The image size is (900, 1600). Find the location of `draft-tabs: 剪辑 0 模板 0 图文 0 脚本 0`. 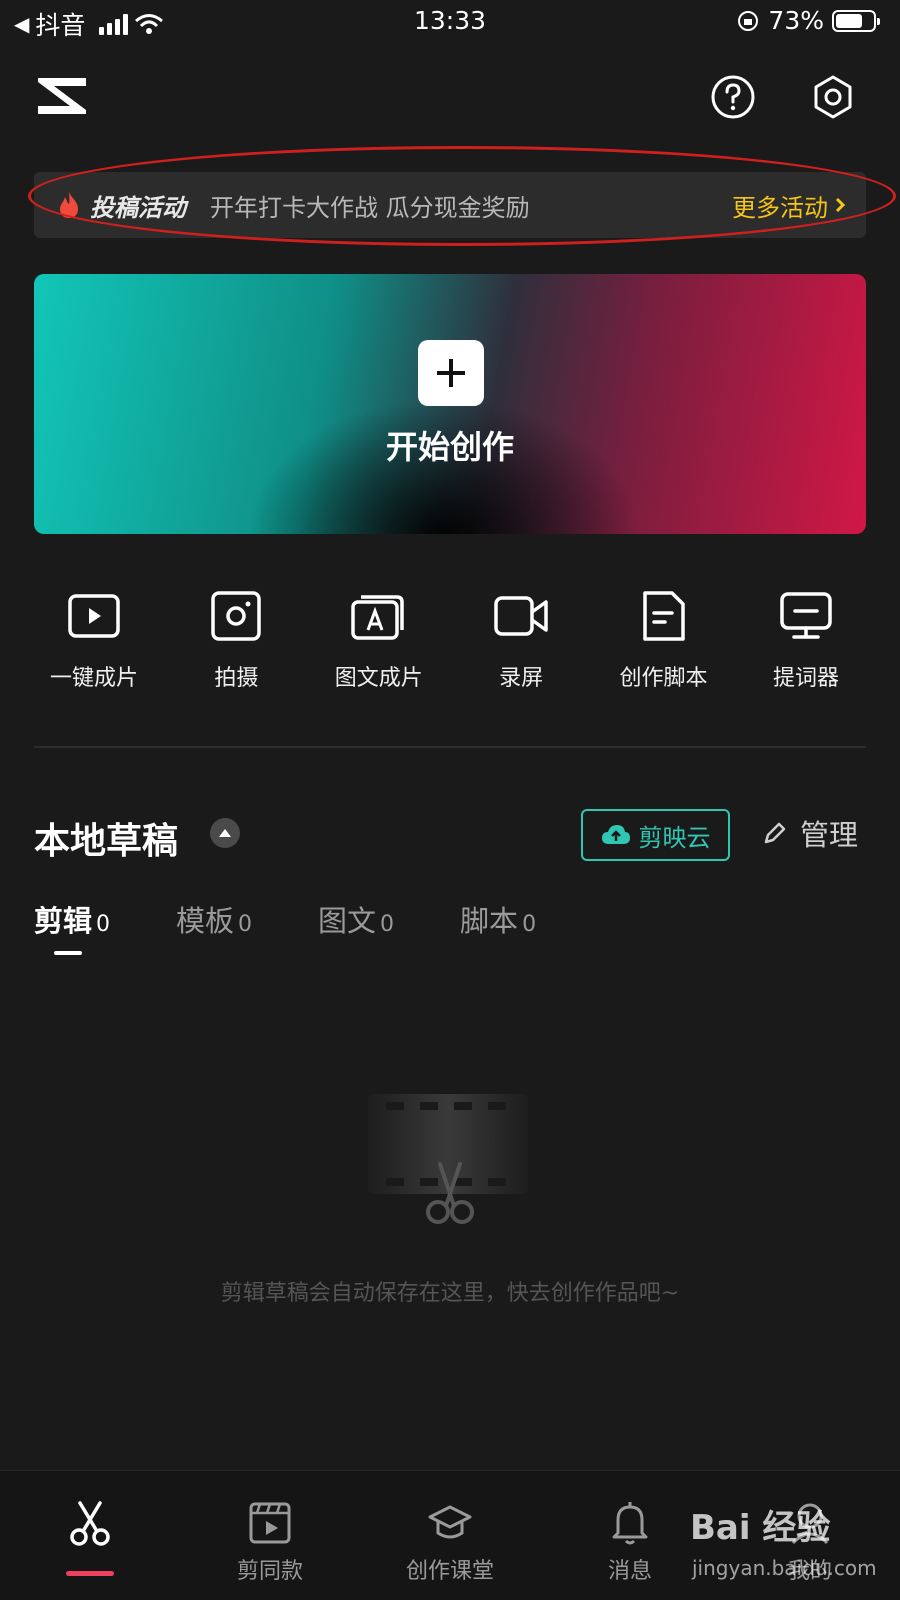

draft-tabs: 剪辑 0 模板 0 图文 0 脚本 0 is located at coordinates (318, 919).